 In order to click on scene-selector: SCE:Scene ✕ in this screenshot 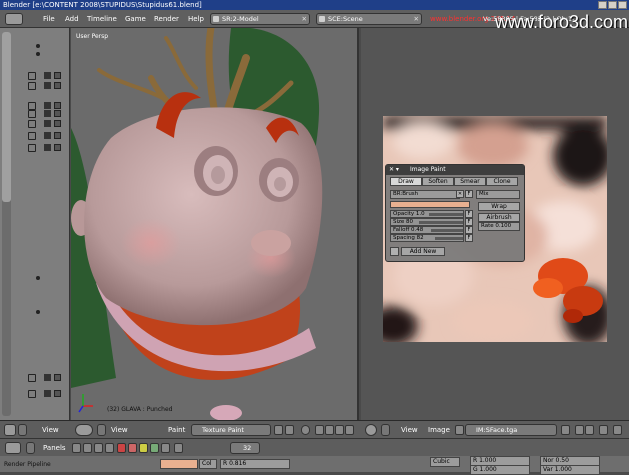, I will do `click(369, 19)`.